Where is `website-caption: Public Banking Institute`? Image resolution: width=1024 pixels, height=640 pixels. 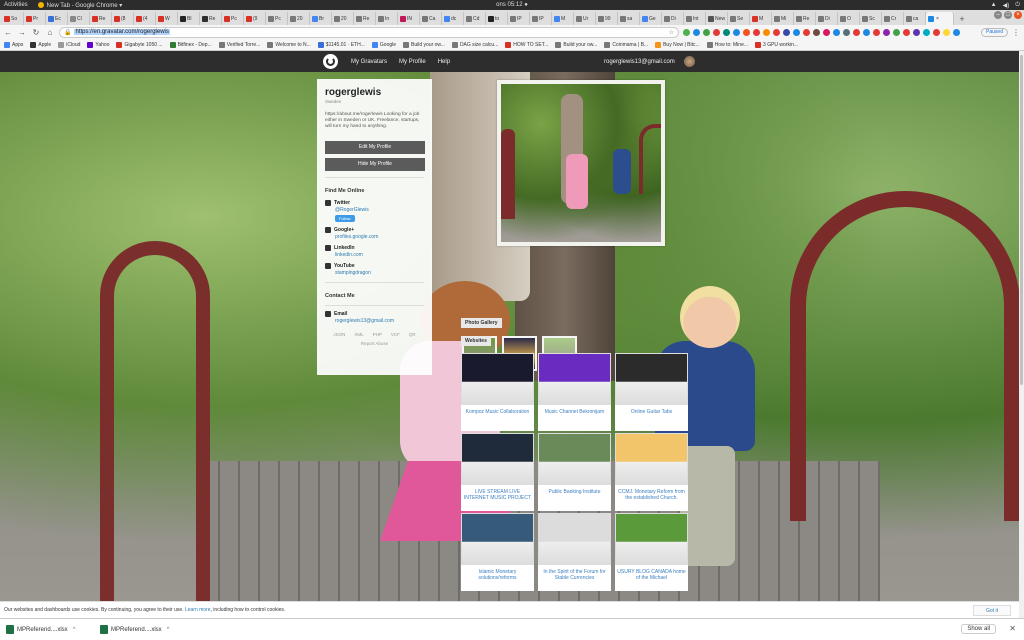
website-caption: Public Banking Institute is located at coordinates (574, 498).